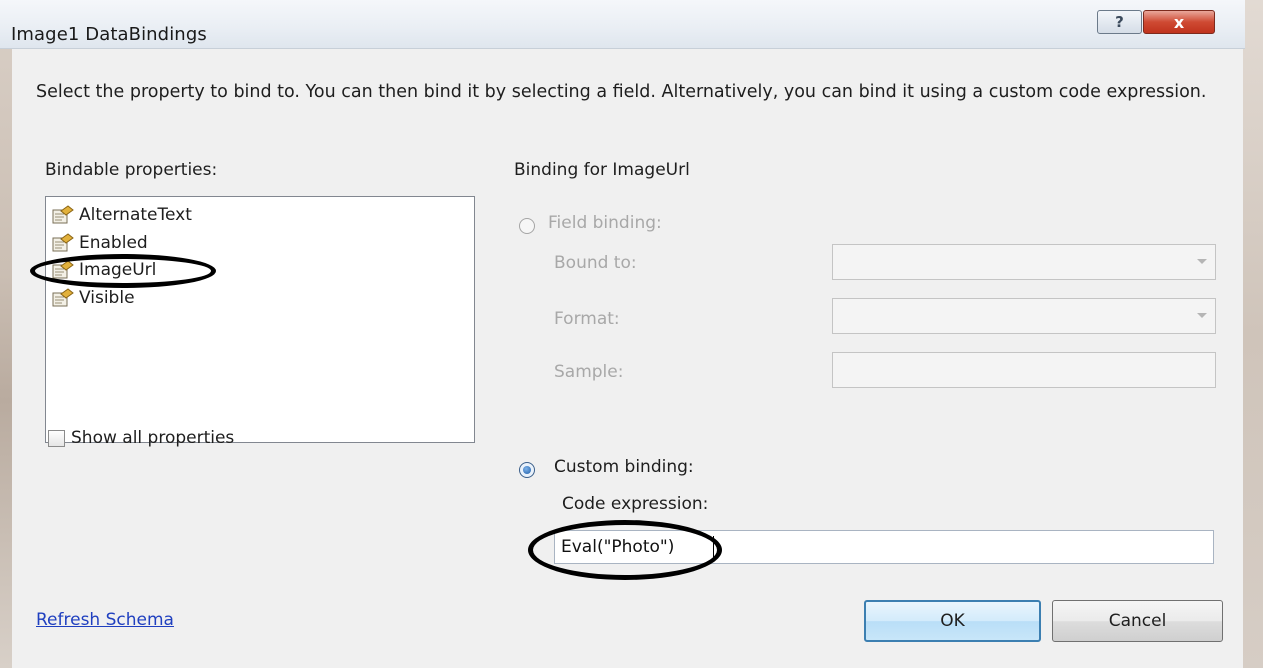  I want to click on refresh-schema-link: Refresh Schema, so click(105, 620).